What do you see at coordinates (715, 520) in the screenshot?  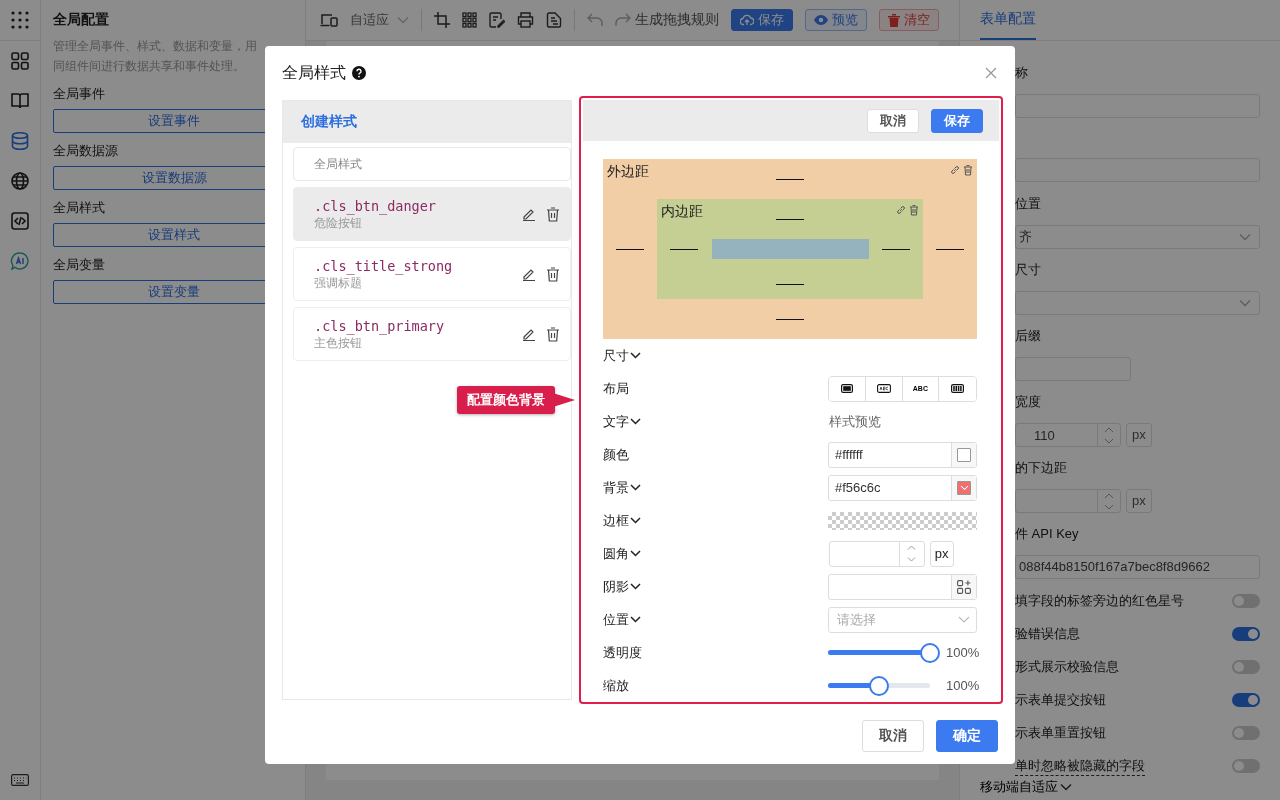 I see `property-label: 边框` at bounding box center [715, 520].